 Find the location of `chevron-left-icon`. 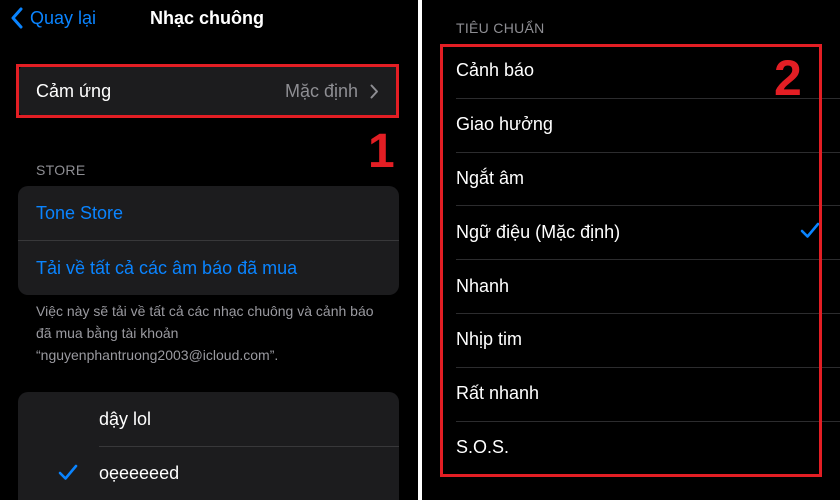

chevron-left-icon is located at coordinates (17, 18).